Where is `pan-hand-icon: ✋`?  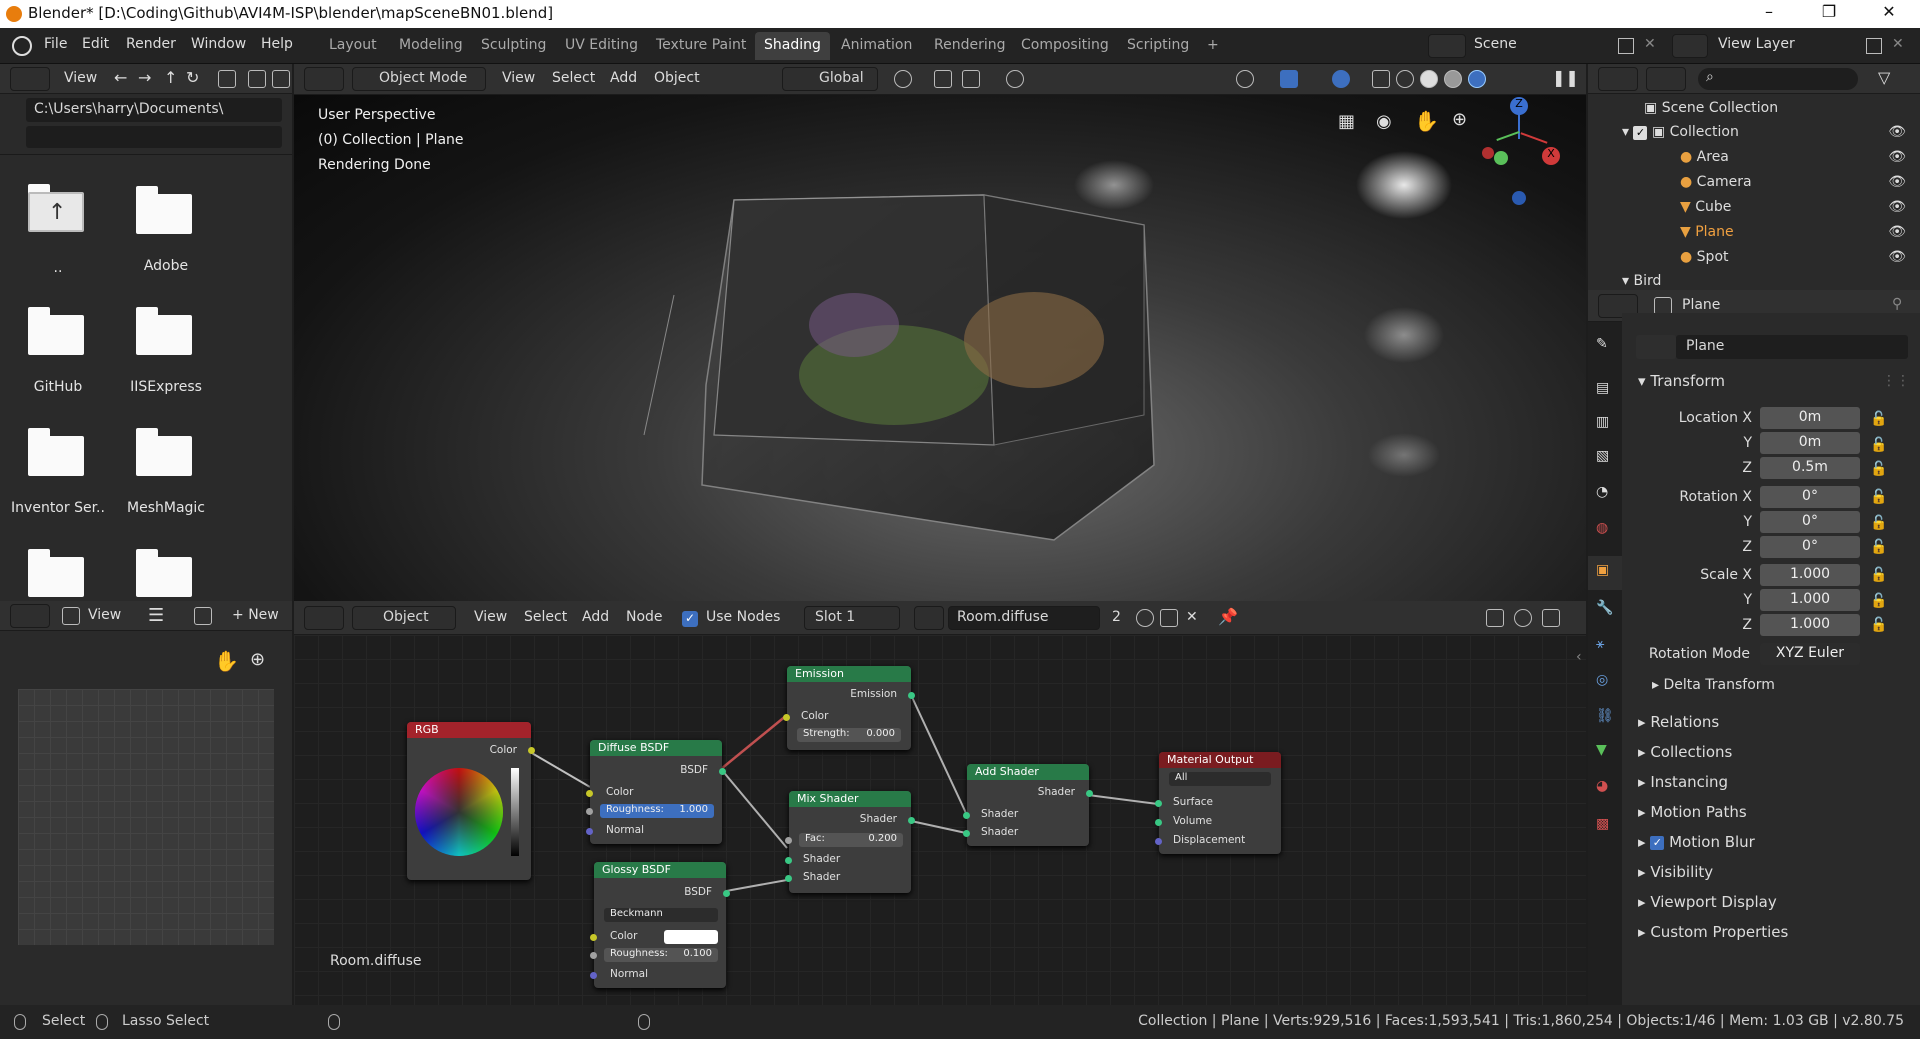 pan-hand-icon: ✋ is located at coordinates (226, 661).